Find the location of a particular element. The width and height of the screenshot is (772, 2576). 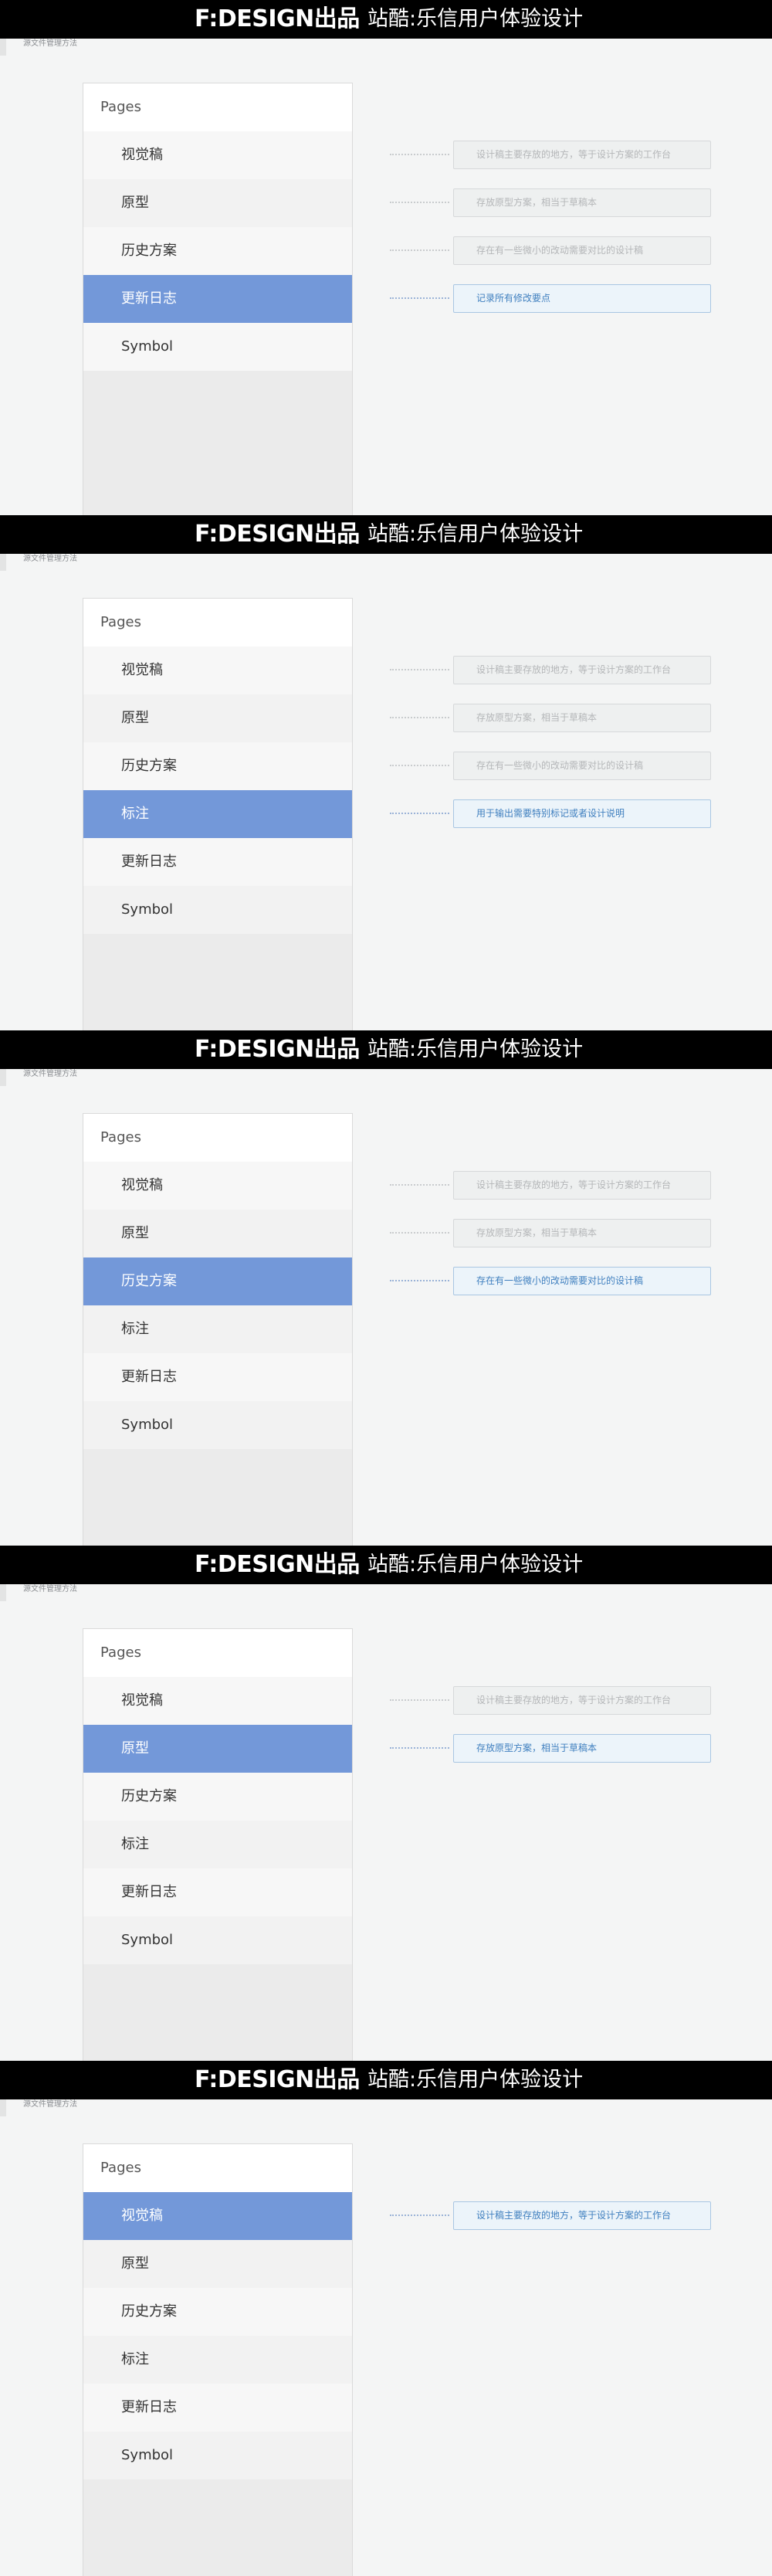

annotation-note: 记录所有修改要点 is located at coordinates (582, 298).